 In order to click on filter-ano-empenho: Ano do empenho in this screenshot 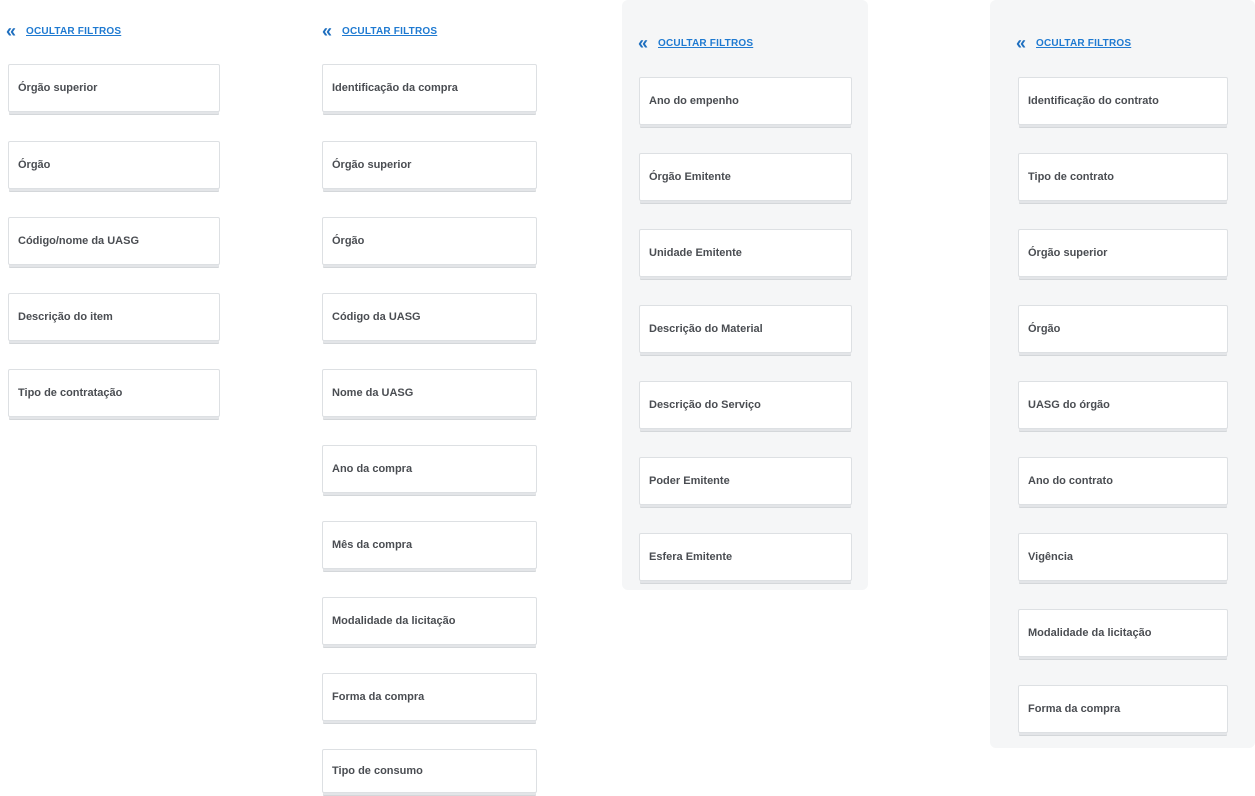, I will do `click(745, 101)`.